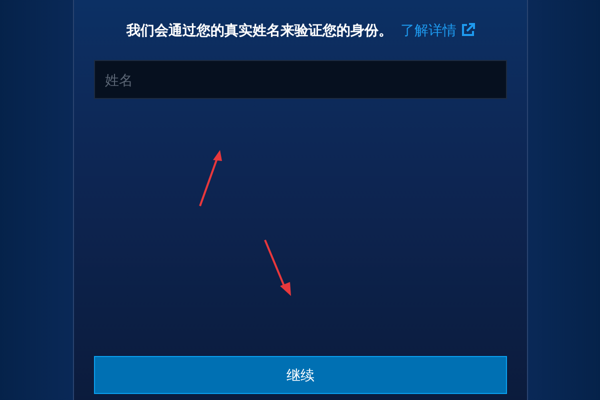 This screenshot has height=400, width=600. Describe the element at coordinates (467, 30) in the screenshot. I see `external-link-icon` at that location.